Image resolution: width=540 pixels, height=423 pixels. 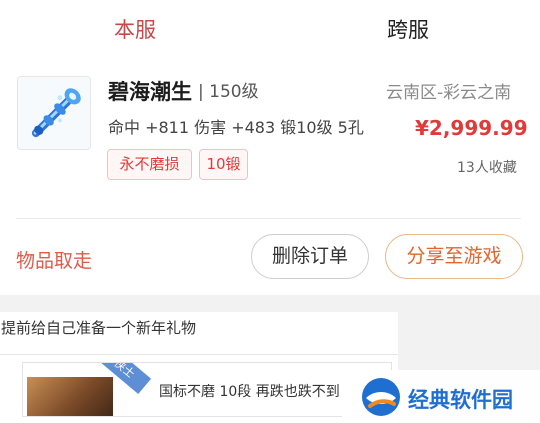 I want to click on item-thumbnail, so click(x=54, y=113).